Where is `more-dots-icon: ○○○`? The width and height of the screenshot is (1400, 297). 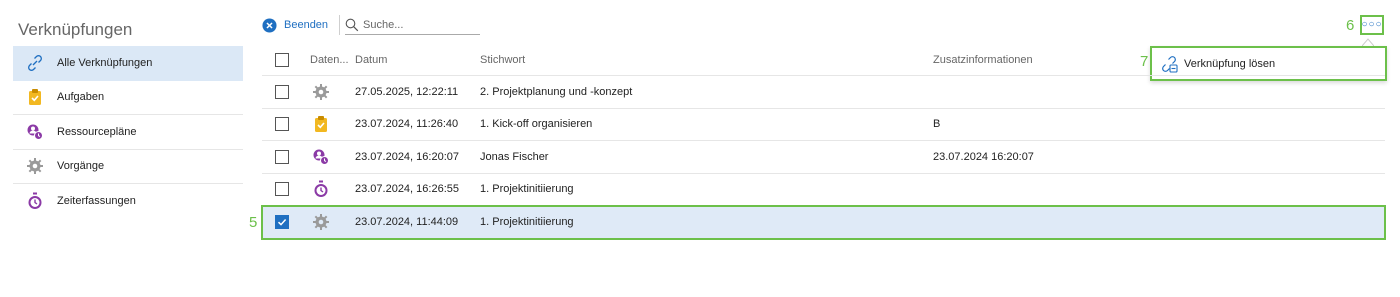 more-dots-icon: ○○○ is located at coordinates (1372, 24).